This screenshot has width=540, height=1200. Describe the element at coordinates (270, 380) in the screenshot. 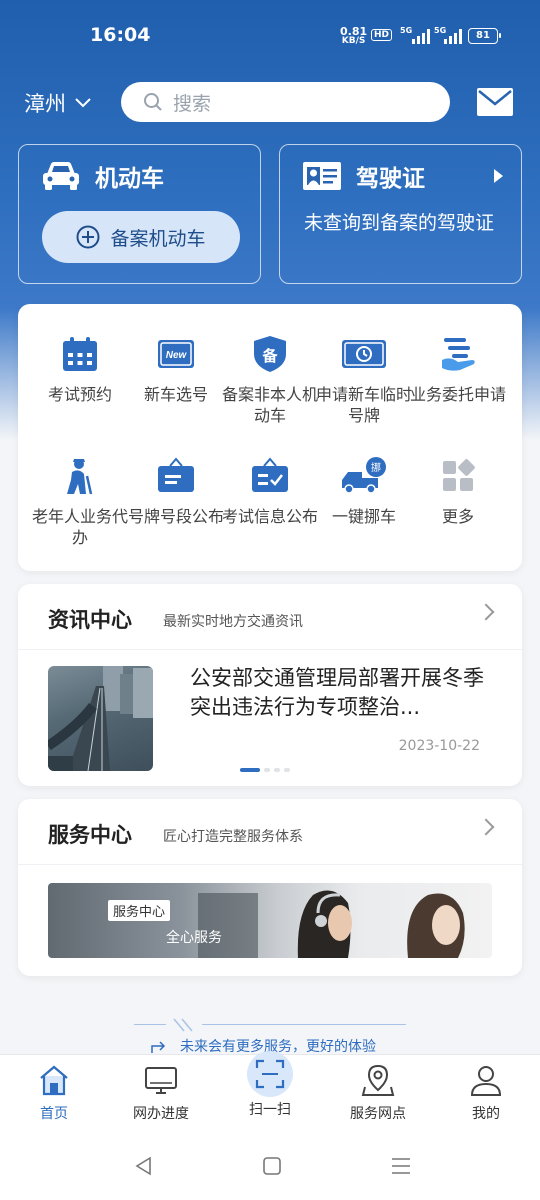

I see `service-register-others-vehicle: 备 备案非本人机动车` at that location.